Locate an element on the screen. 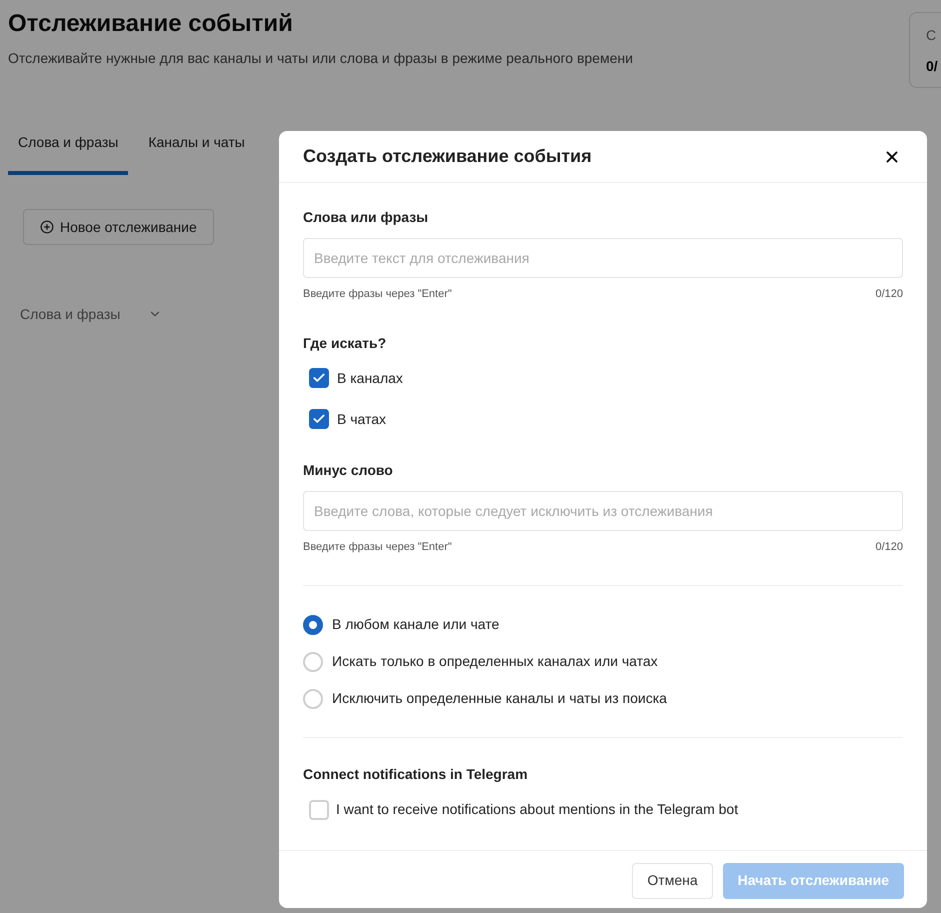 The width and height of the screenshot is (941, 913). section-label: Connect notifications in Telegram is located at coordinates (416, 774).